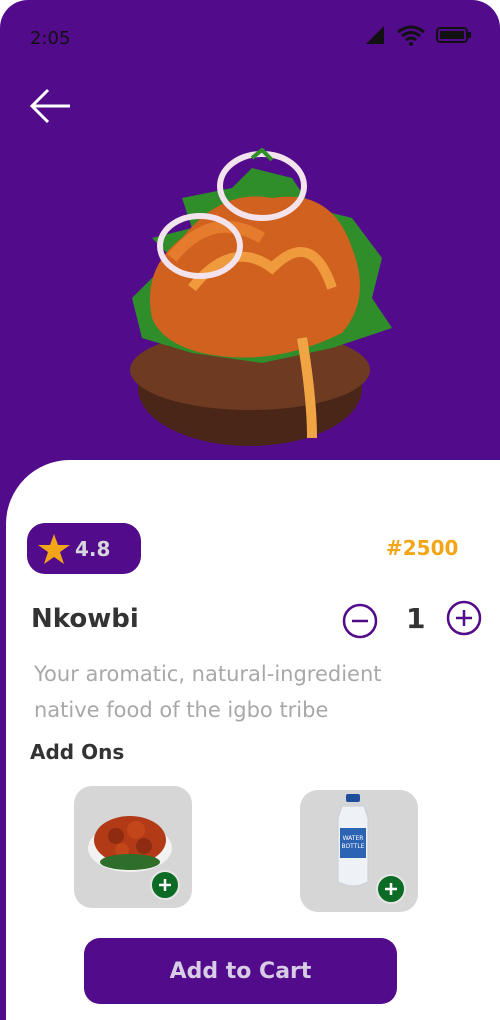 The height and width of the screenshot is (1020, 500). I want to click on bottle-label-line-2: BOTTLE, so click(352, 846).